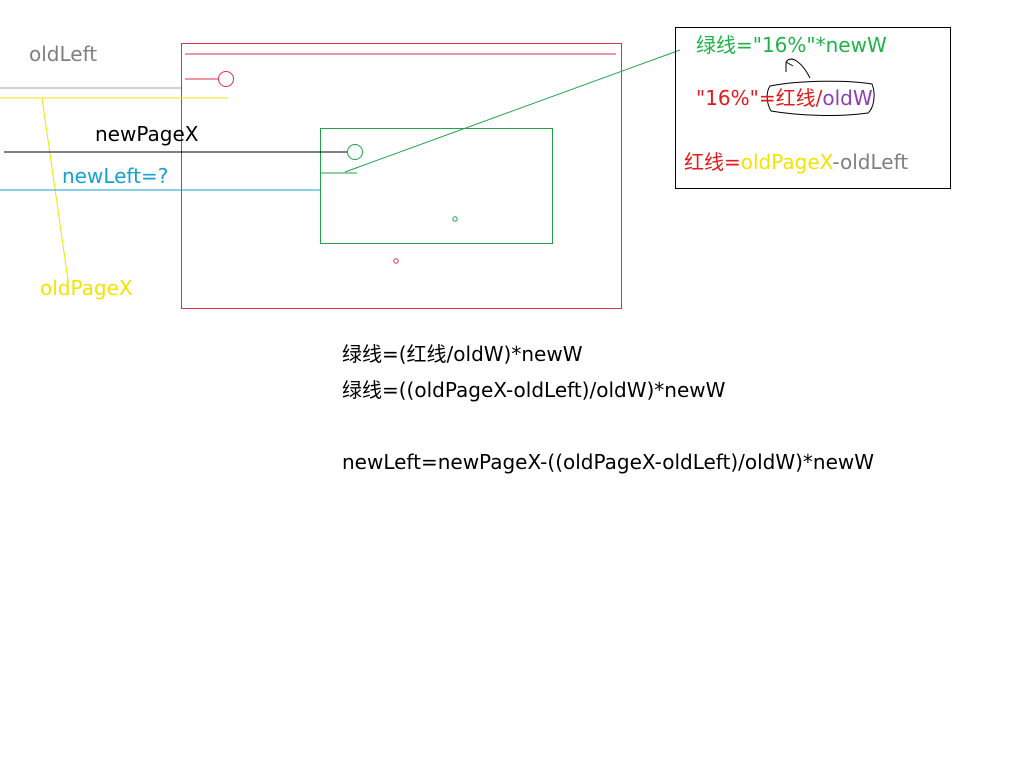 This screenshot has width=1024, height=768. What do you see at coordinates (226, 79) in the screenshot?
I see `old-mouse-point` at bounding box center [226, 79].